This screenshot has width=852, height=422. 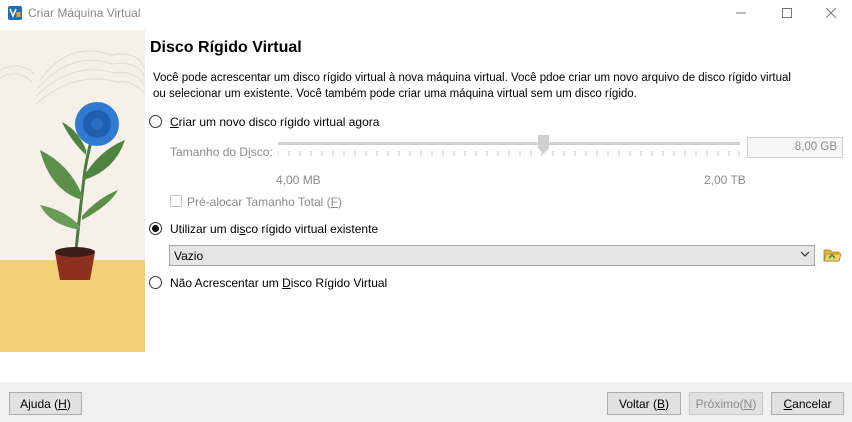 I want to click on existing-disk-select: Vazio, so click(x=492, y=255).